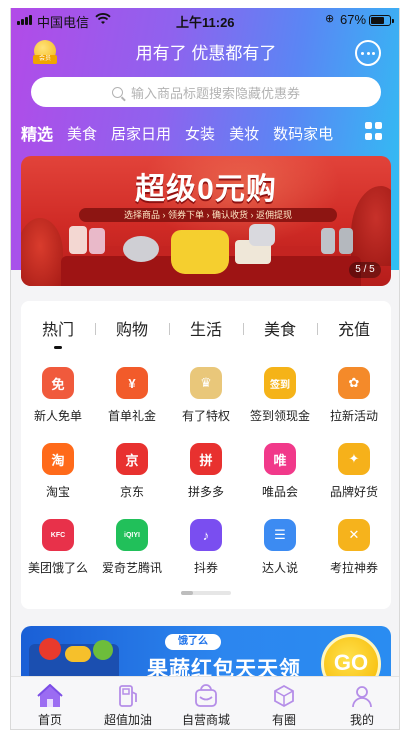  What do you see at coordinates (206, 53) in the screenshot?
I see `page-title: 用有了 优惠都有了` at bounding box center [206, 53].